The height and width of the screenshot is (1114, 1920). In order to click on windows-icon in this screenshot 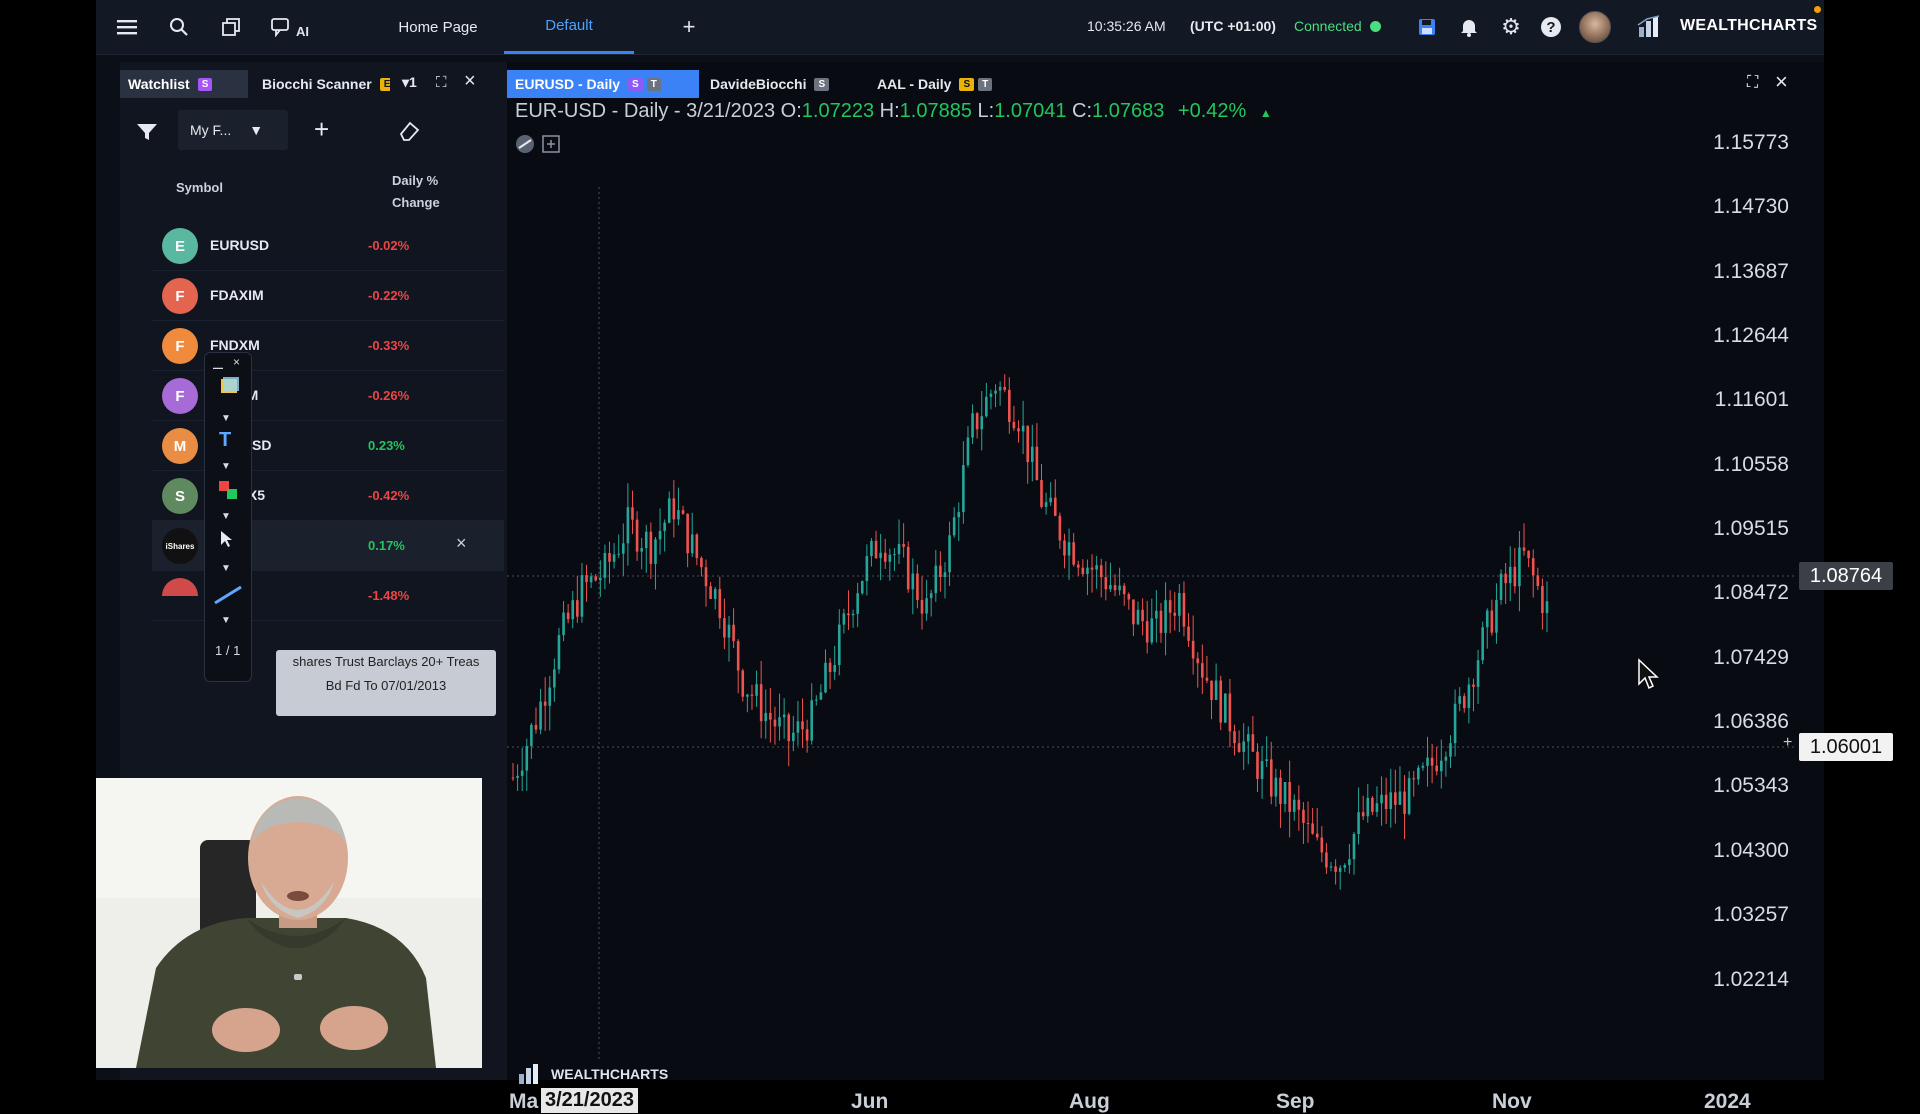, I will do `click(231, 27)`.